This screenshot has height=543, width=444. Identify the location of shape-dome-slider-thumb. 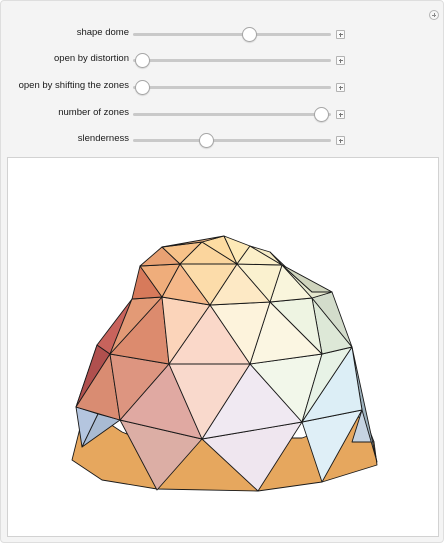
(250, 34).